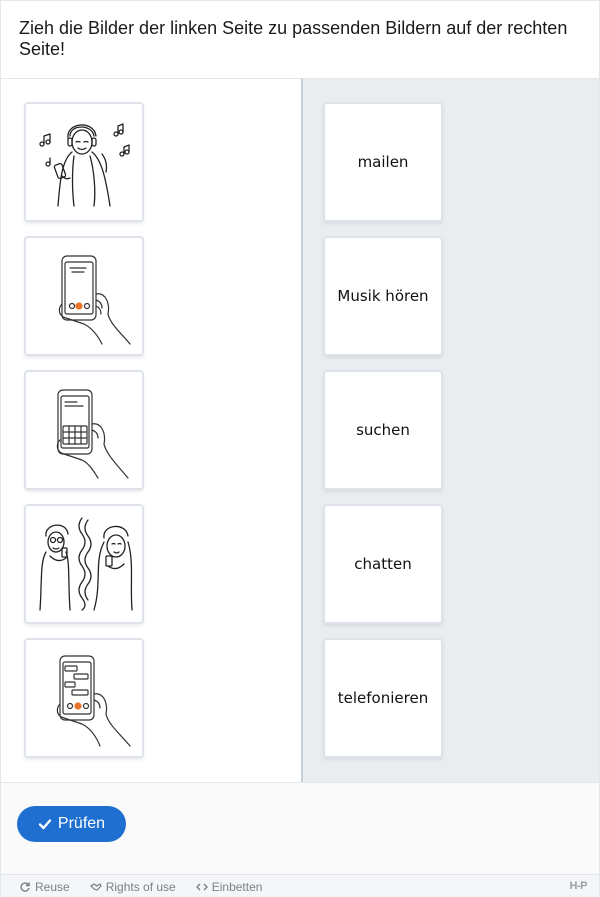 This screenshot has width=600, height=897. I want to click on word-label: mailen, so click(383, 162).